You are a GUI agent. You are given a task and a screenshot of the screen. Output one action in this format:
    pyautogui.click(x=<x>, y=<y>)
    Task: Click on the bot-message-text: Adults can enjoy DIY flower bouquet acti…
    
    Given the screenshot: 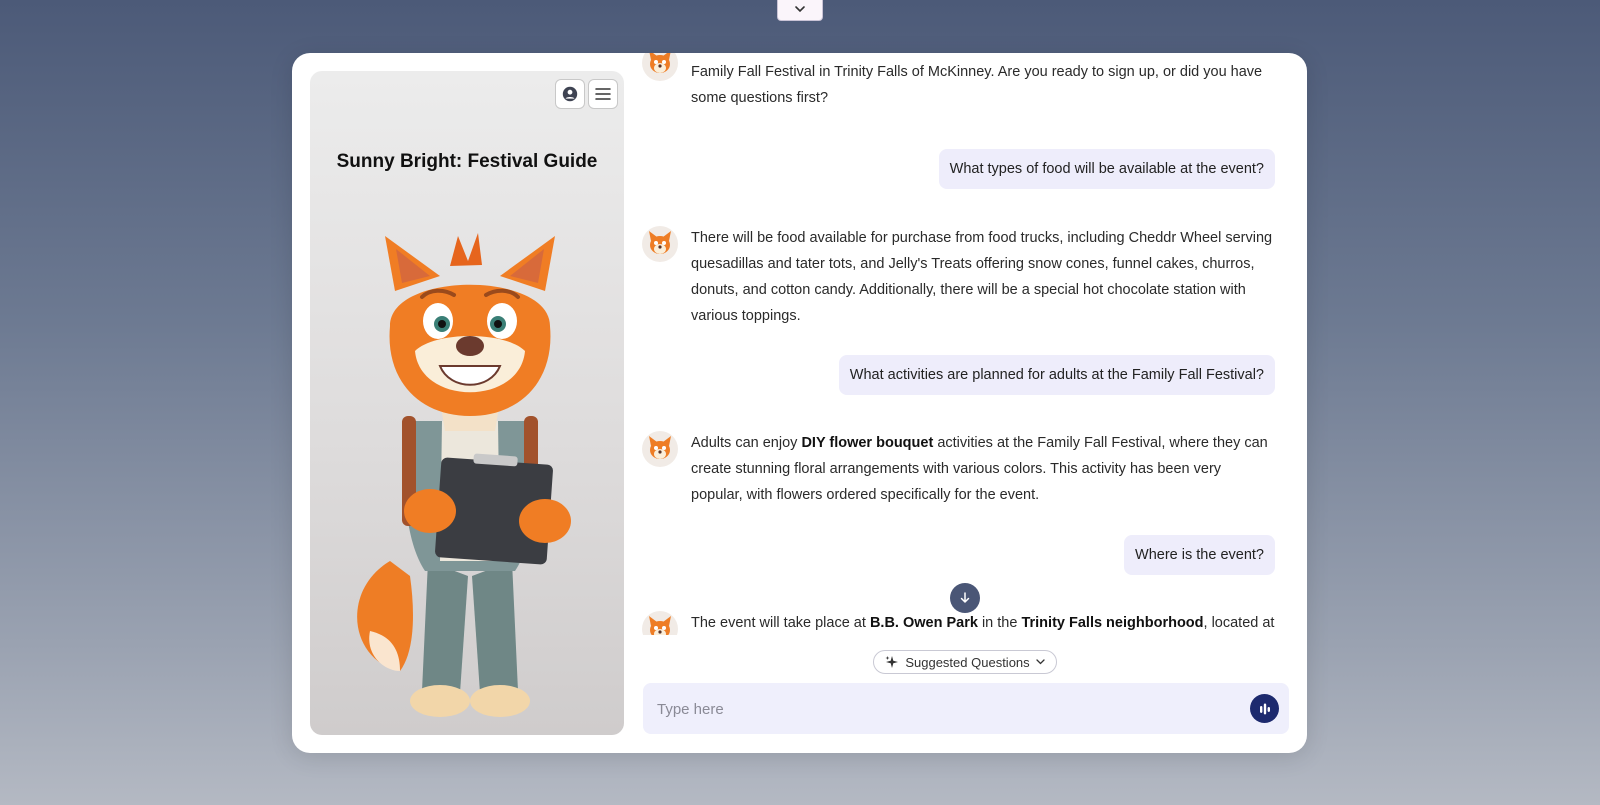 What is the action you would take?
    pyautogui.click(x=983, y=469)
    